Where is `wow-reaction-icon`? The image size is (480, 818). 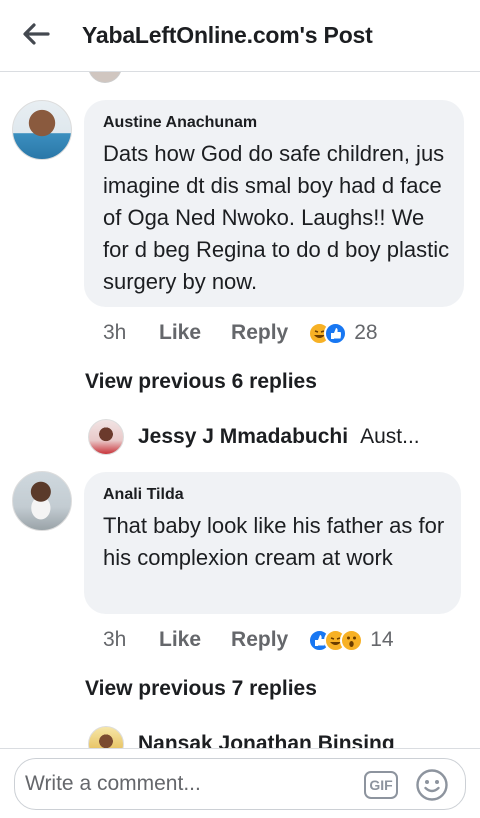 wow-reaction-icon is located at coordinates (352, 640).